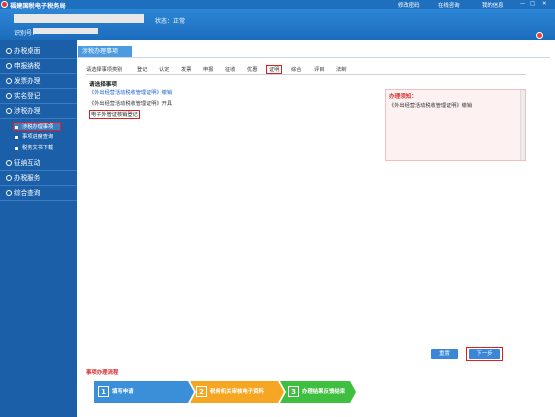 The width and height of the screenshot is (555, 417). Describe the element at coordinates (4, 4) in the screenshot. I see `tax-logo-icon` at that location.